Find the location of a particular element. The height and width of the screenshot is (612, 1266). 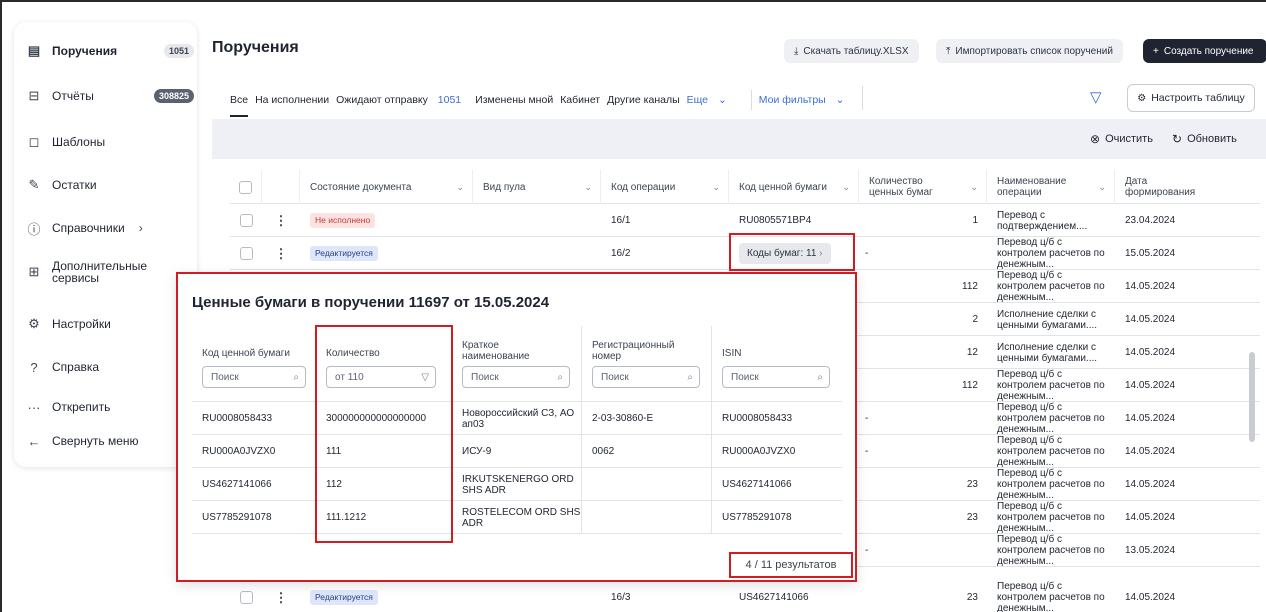

tabs-divider is located at coordinates (862, 98).